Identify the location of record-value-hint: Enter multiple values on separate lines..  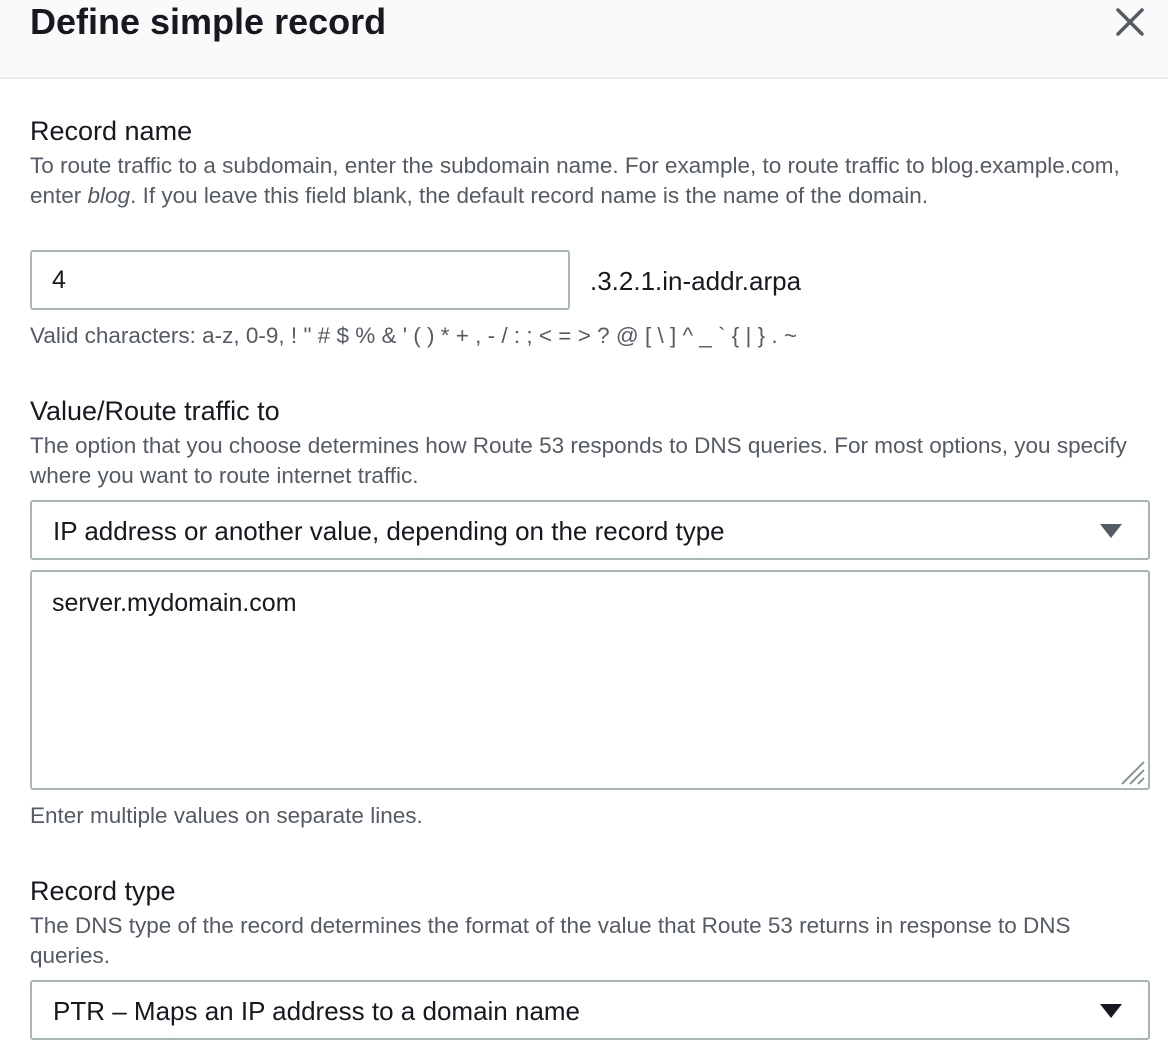
(226, 815).